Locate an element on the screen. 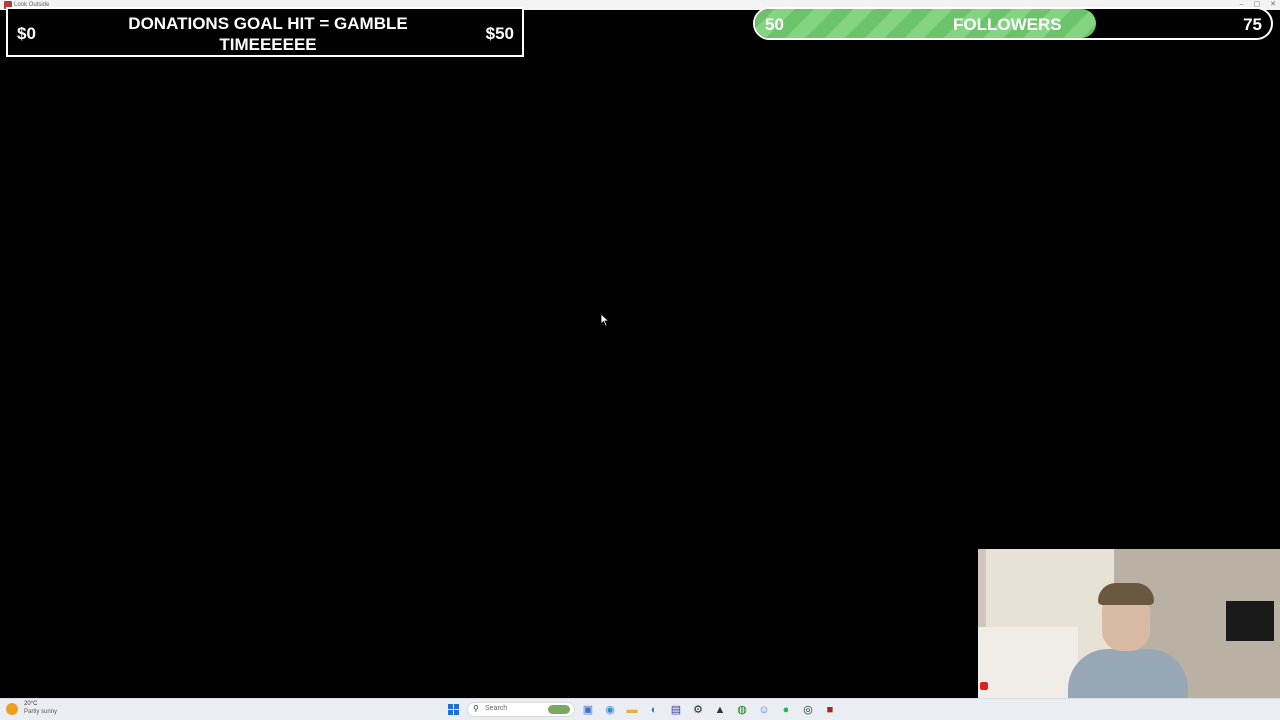  follower-goal-widget: 50 FOLLOWERS 75 is located at coordinates (1013, 23).